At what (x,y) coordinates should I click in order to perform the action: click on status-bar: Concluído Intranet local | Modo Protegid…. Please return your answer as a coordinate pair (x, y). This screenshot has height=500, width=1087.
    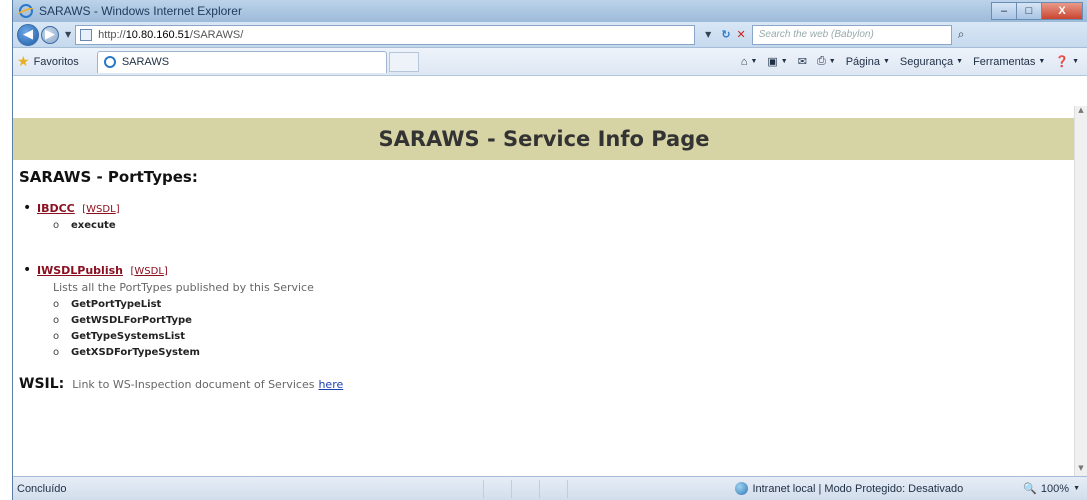
    Looking at the image, I should click on (550, 488).